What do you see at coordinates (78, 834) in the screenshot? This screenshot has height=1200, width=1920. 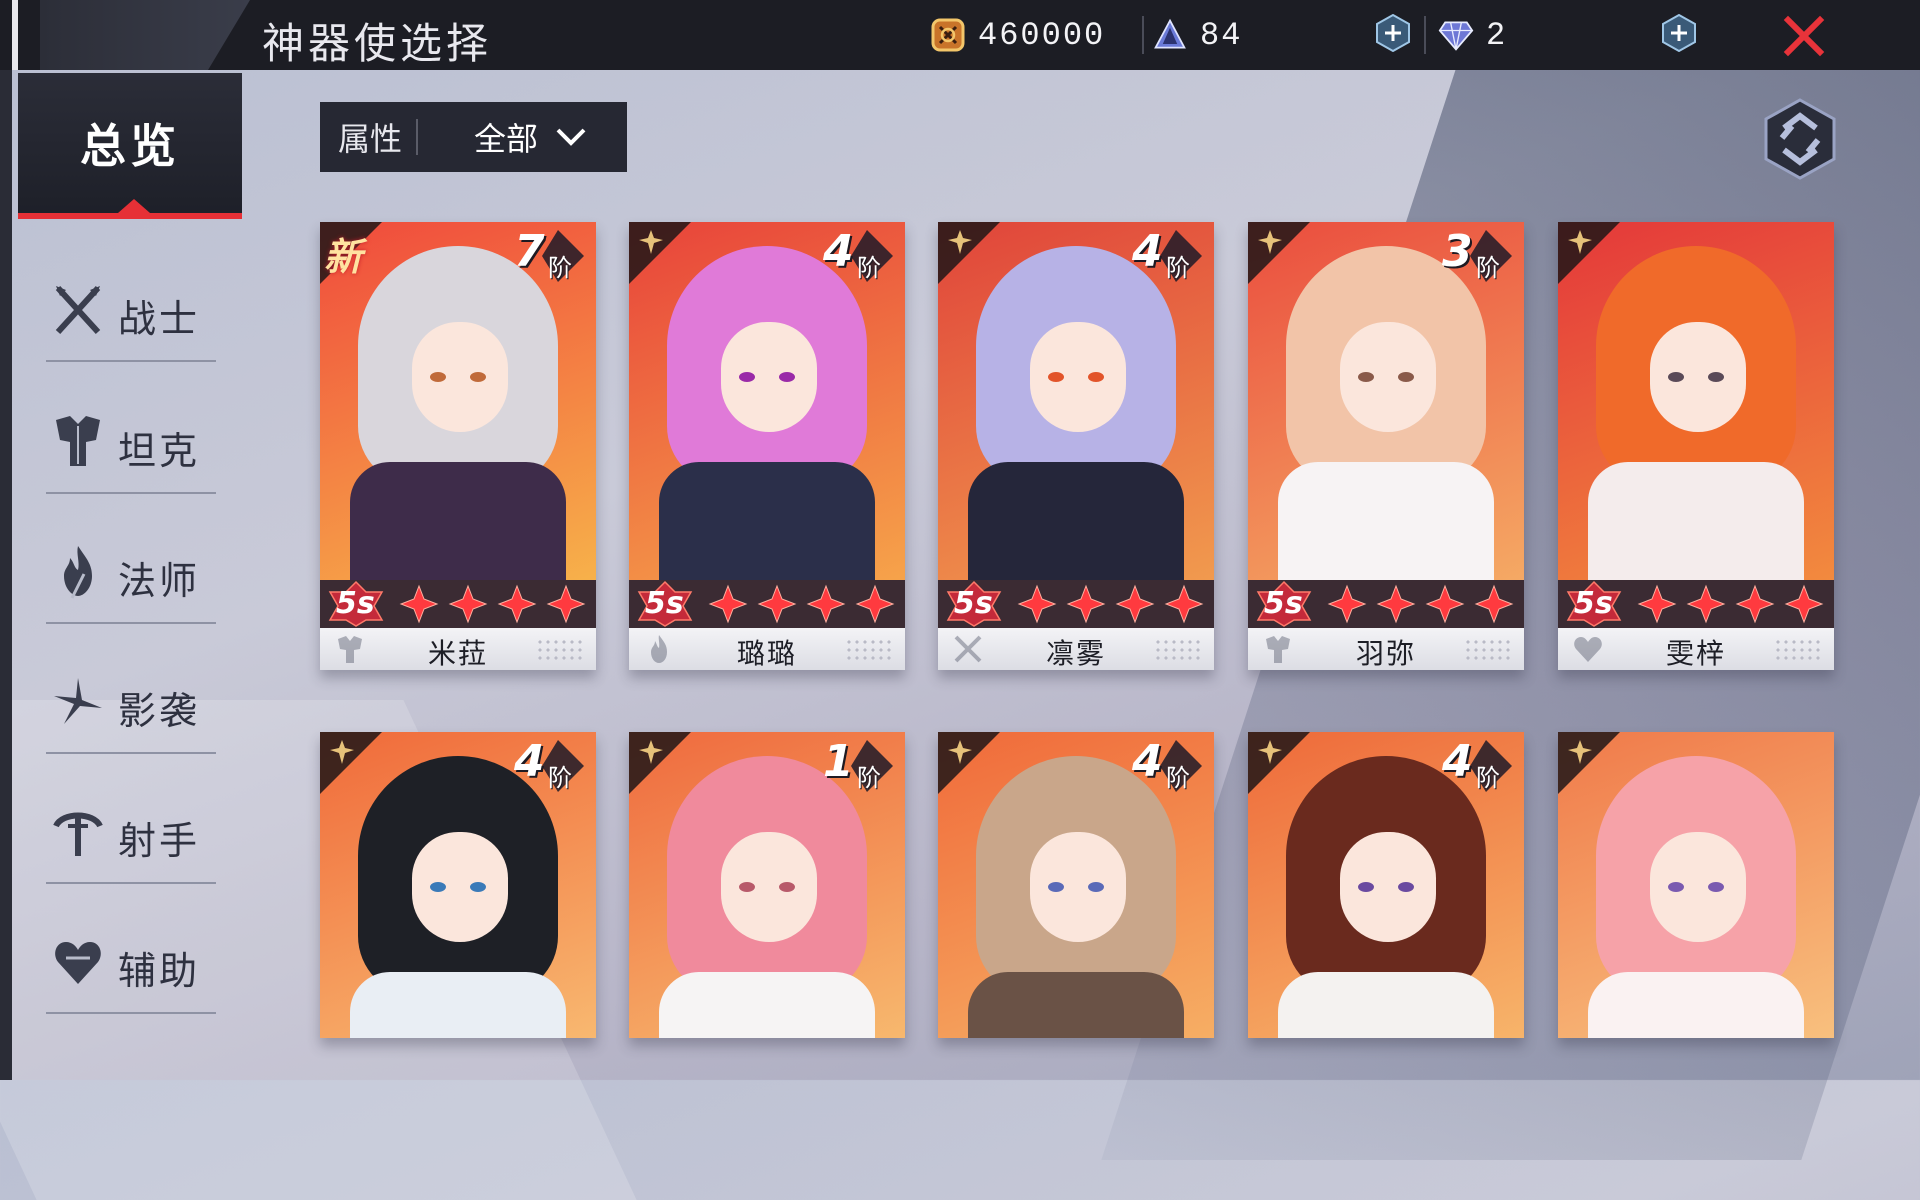 I see `bow-icon` at bounding box center [78, 834].